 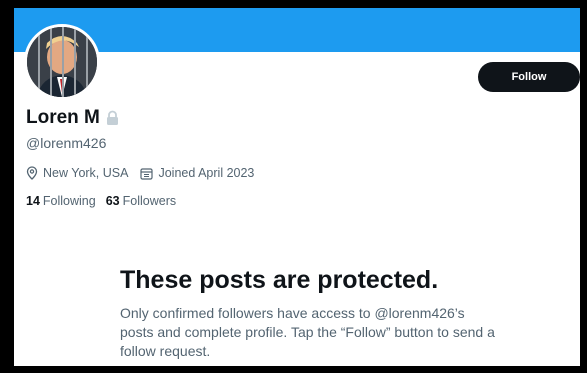 What do you see at coordinates (86, 173) in the screenshot?
I see `location-text: New York, USA` at bounding box center [86, 173].